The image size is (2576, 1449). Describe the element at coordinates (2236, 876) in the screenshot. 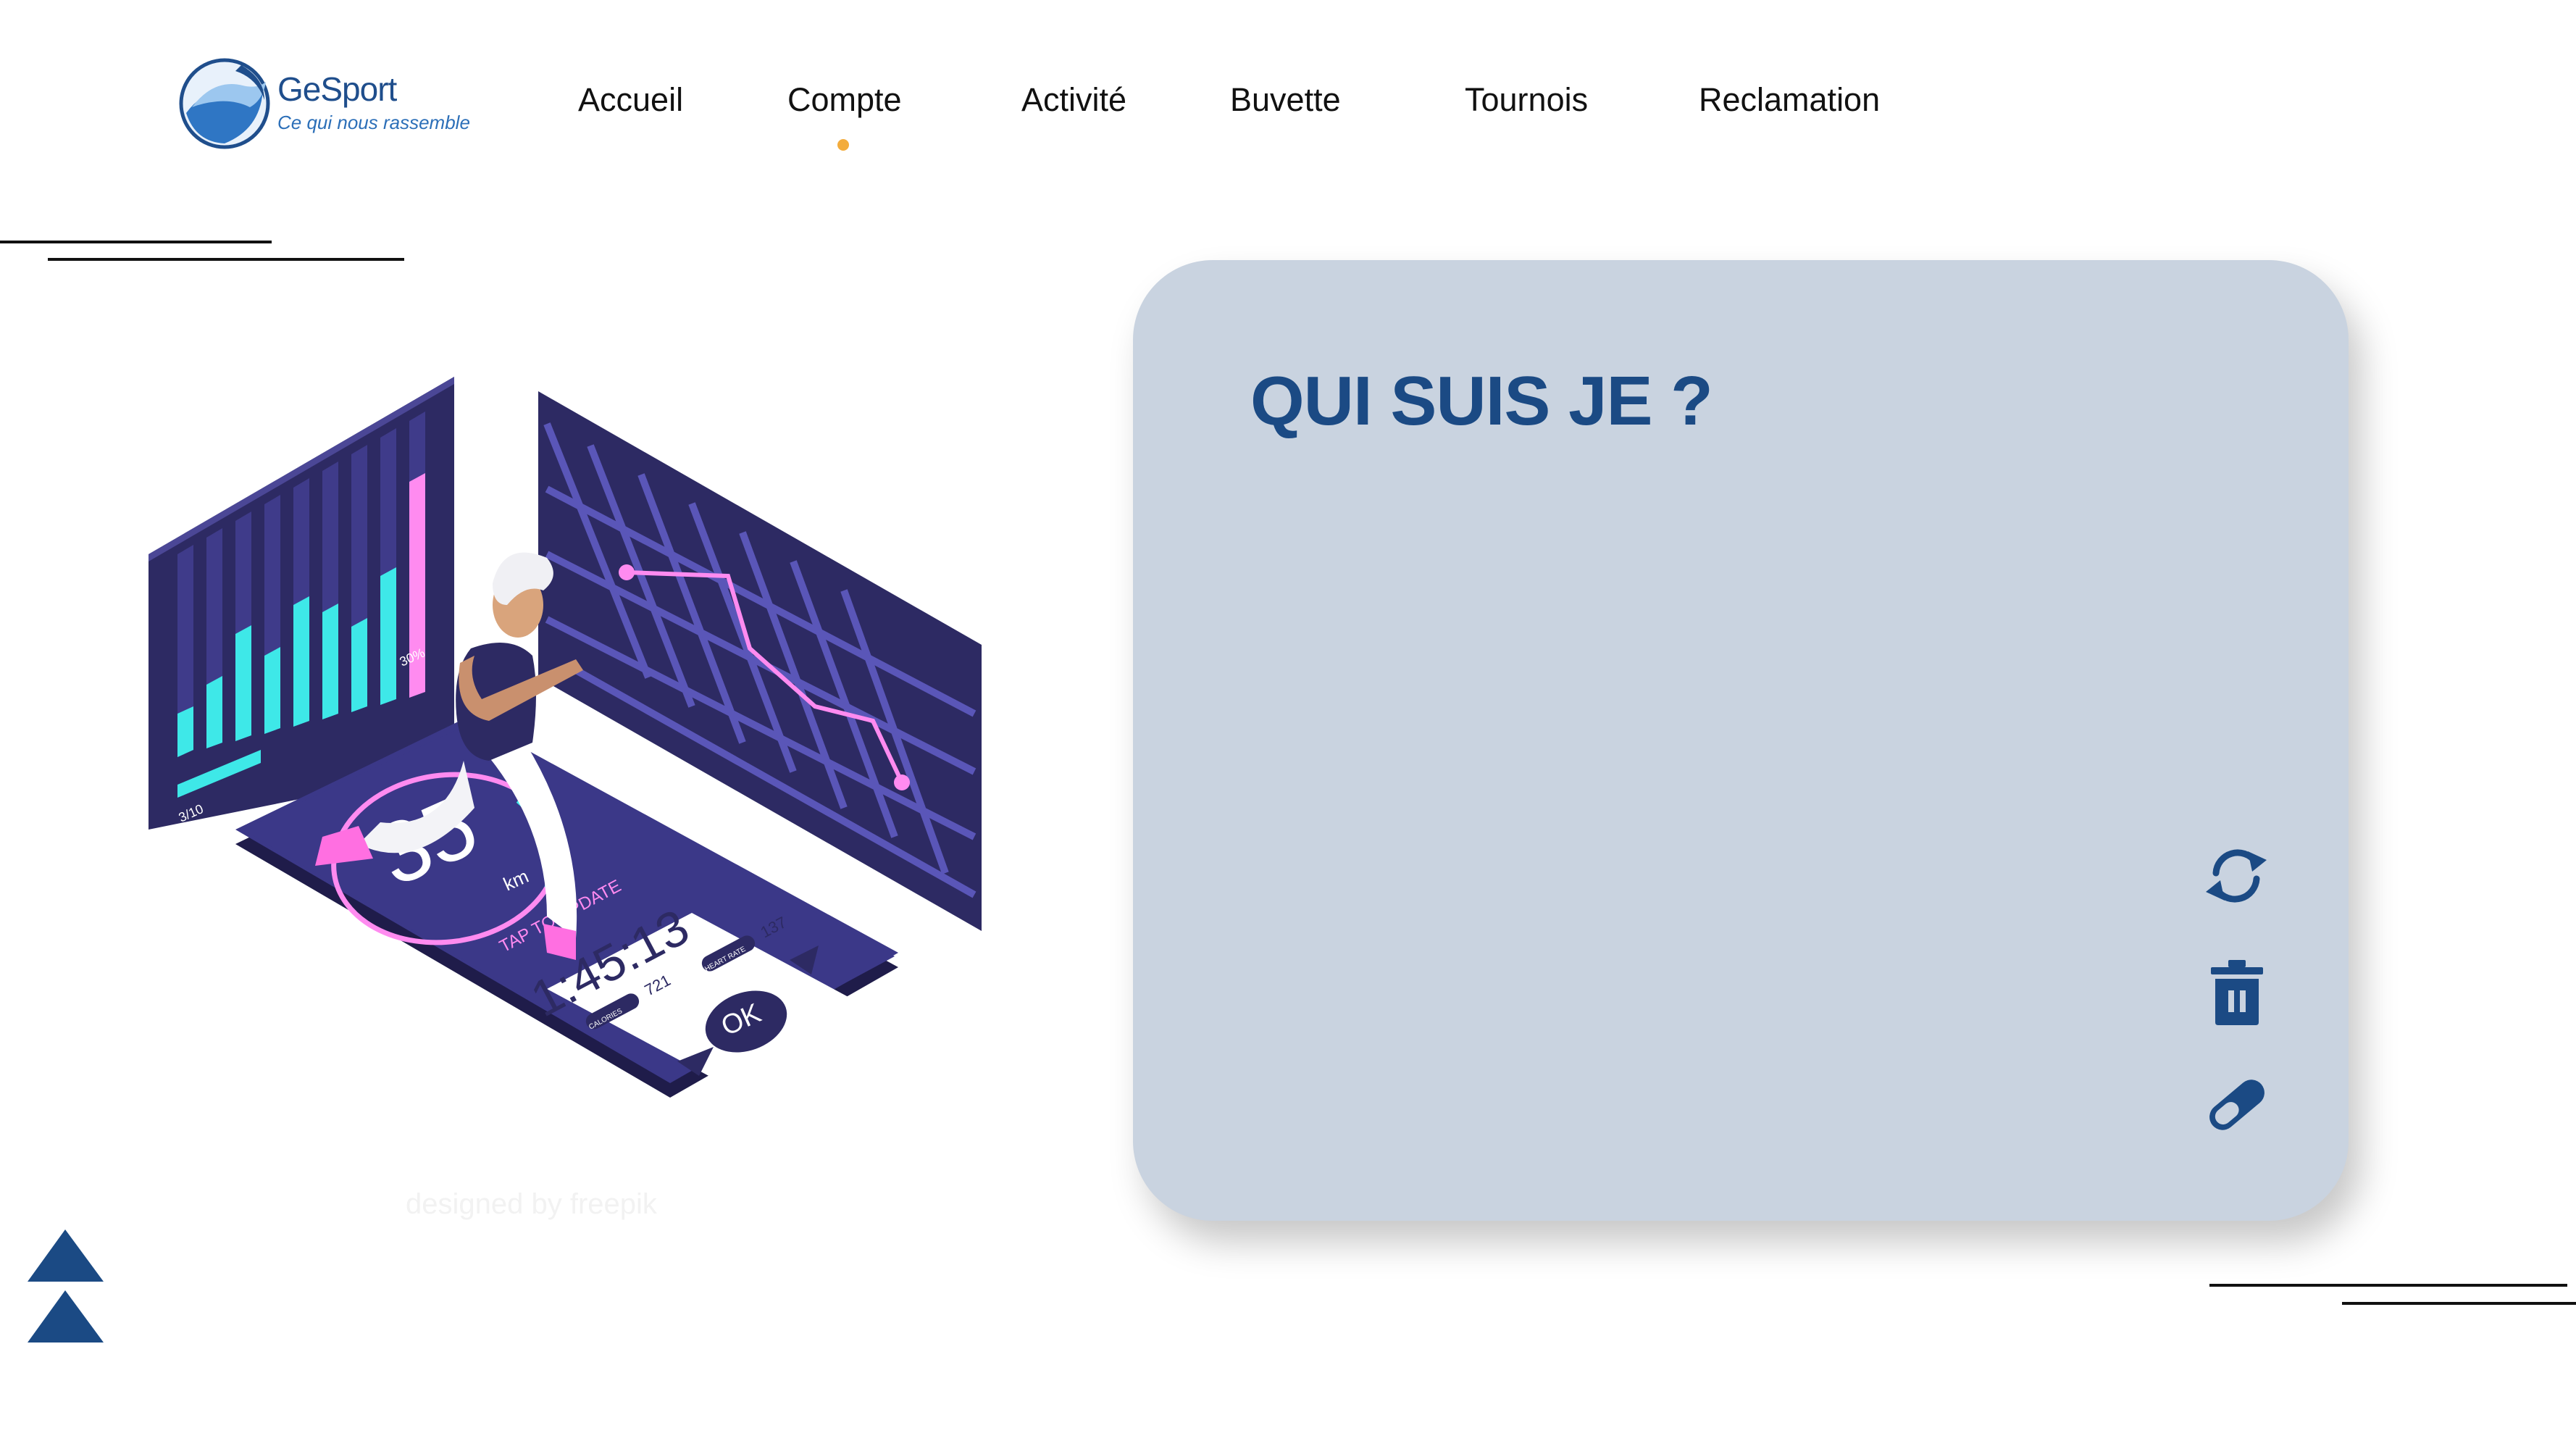

I see `refresh-icon` at that location.